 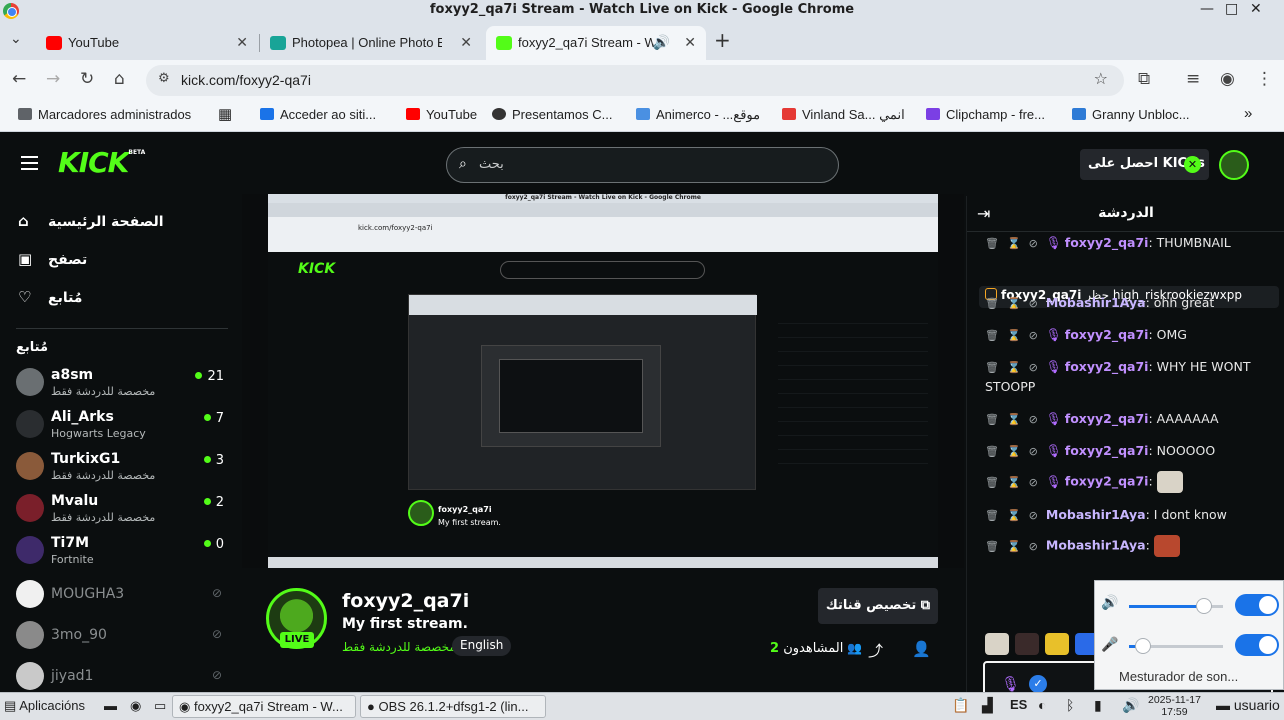 I want to click on chat-message: 🗑 ⌛ ⊘ 🎙 foxyy2_qa7i: NOOOOO, so click(x=1131, y=451).